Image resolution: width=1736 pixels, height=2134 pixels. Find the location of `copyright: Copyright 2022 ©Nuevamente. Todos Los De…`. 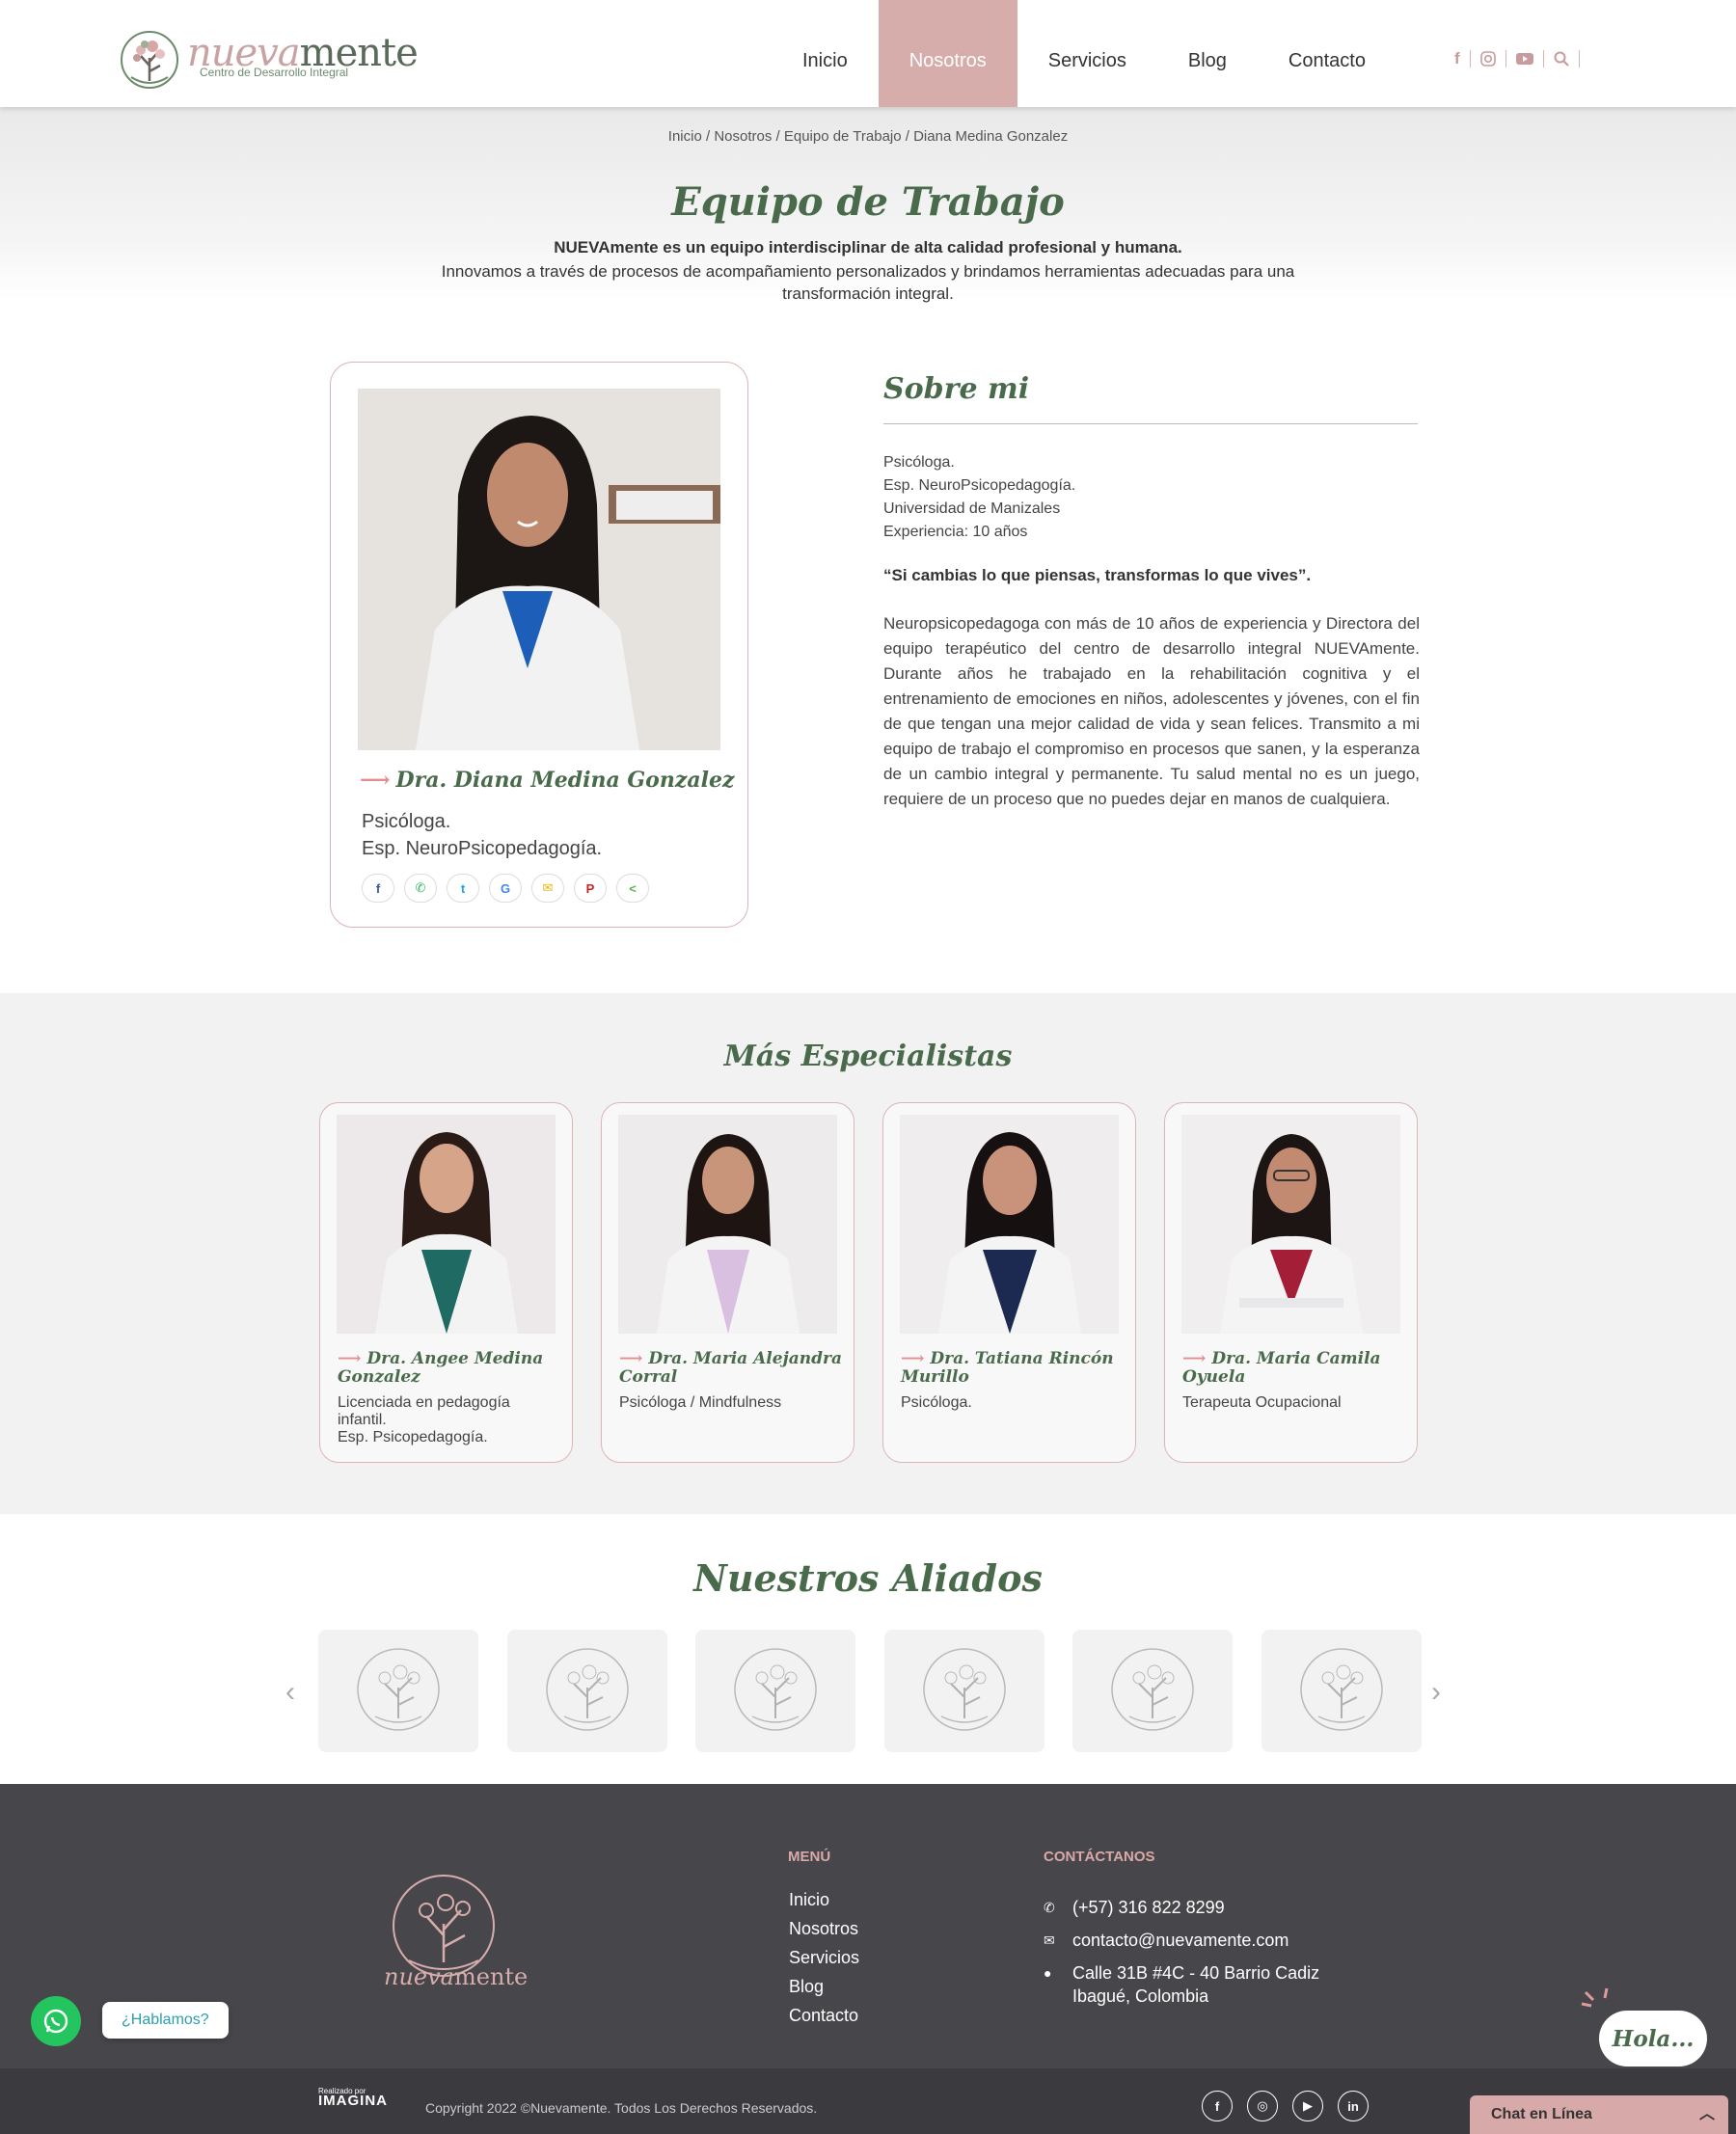

copyright: Copyright 2022 ©Nuevamente. Todos Los De… is located at coordinates (621, 2108).